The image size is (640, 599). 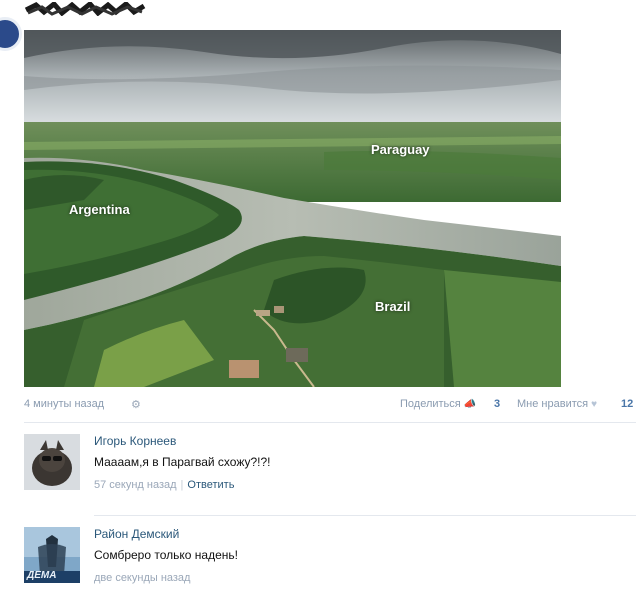 I want to click on comment-time: 57 секунд назад, so click(x=135, y=485).